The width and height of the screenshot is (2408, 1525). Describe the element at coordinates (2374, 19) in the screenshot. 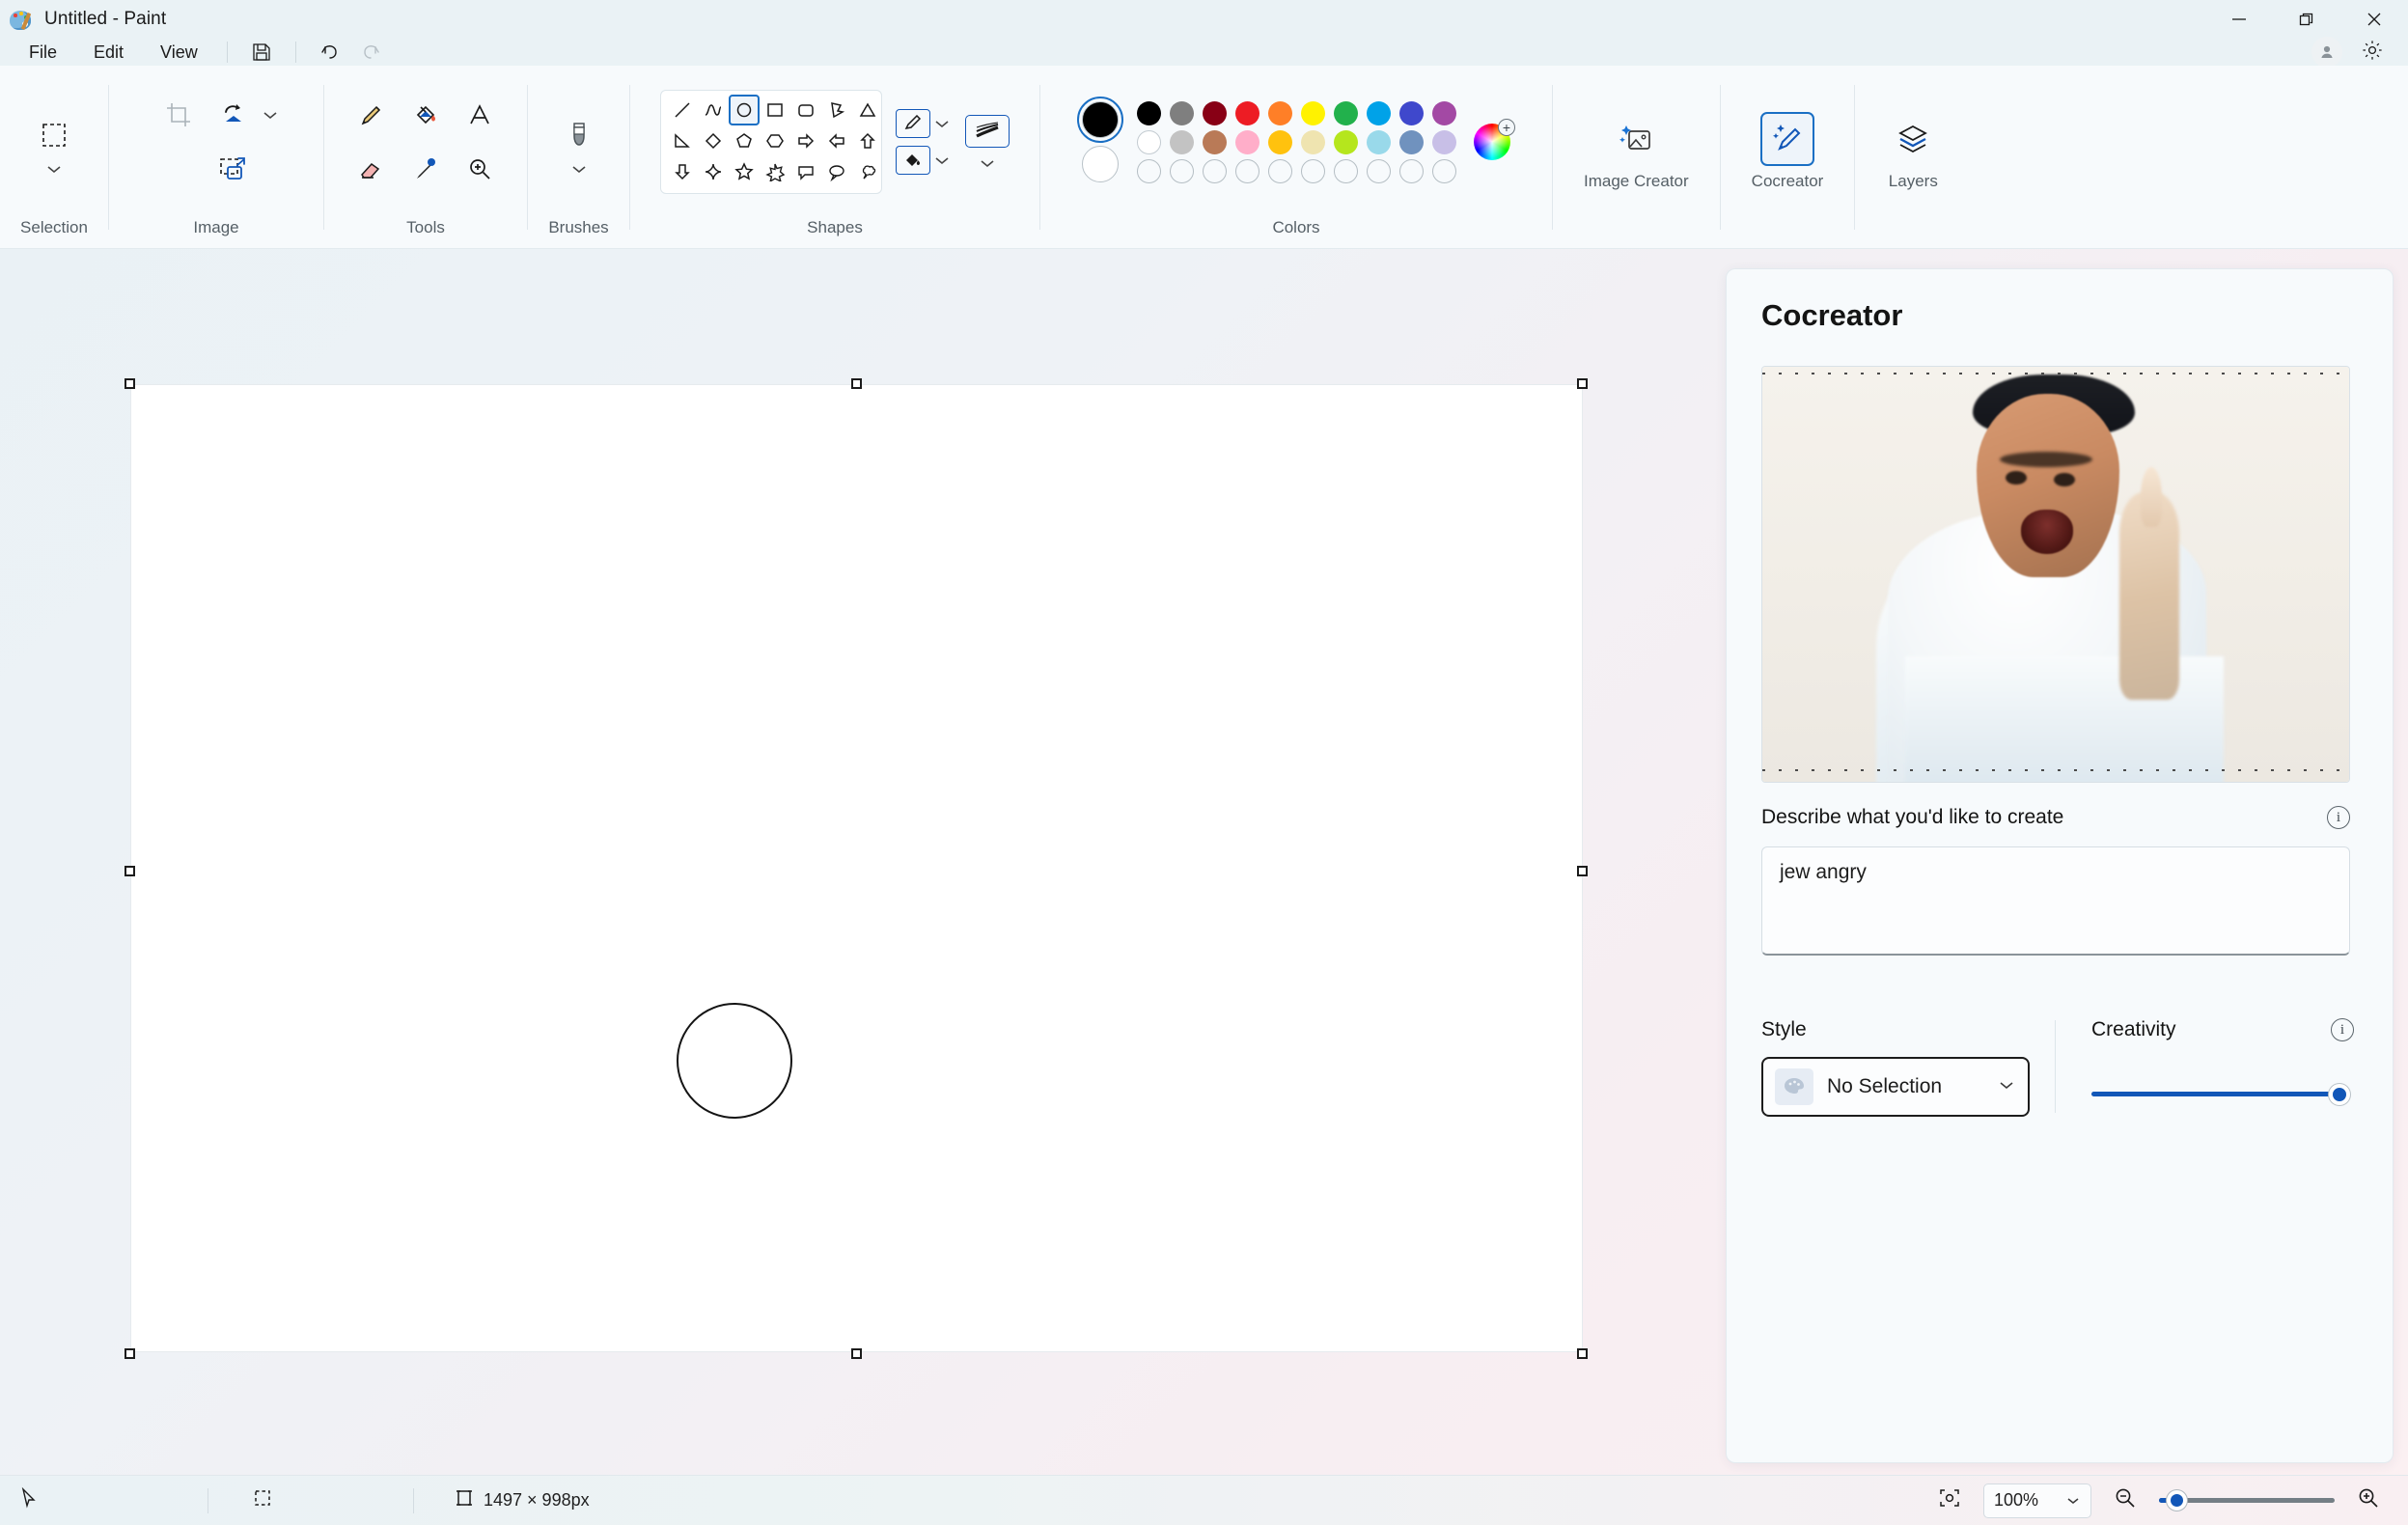

I see `close-icon` at that location.